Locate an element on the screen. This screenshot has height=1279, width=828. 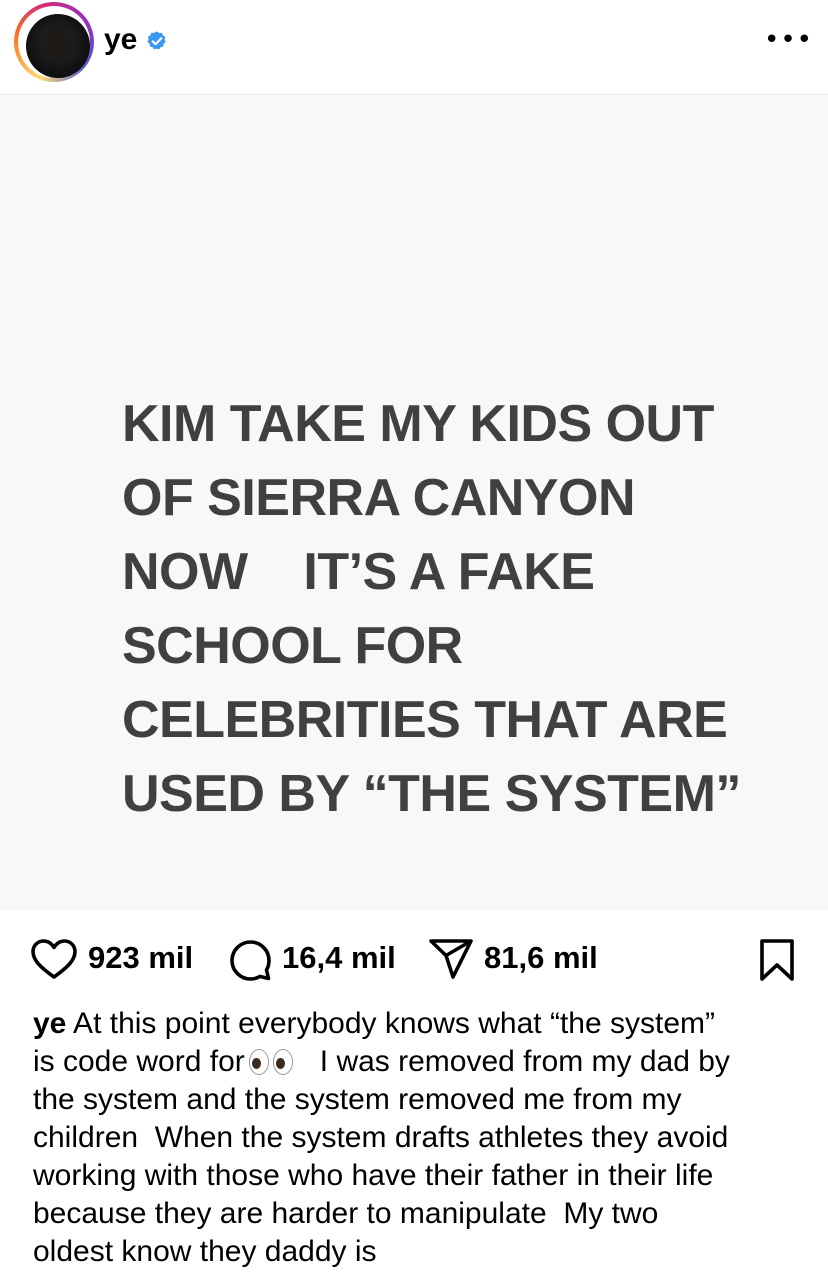
action-bar: 923 mil 16,4 mil 81,6 mil is located at coordinates (414, 955).